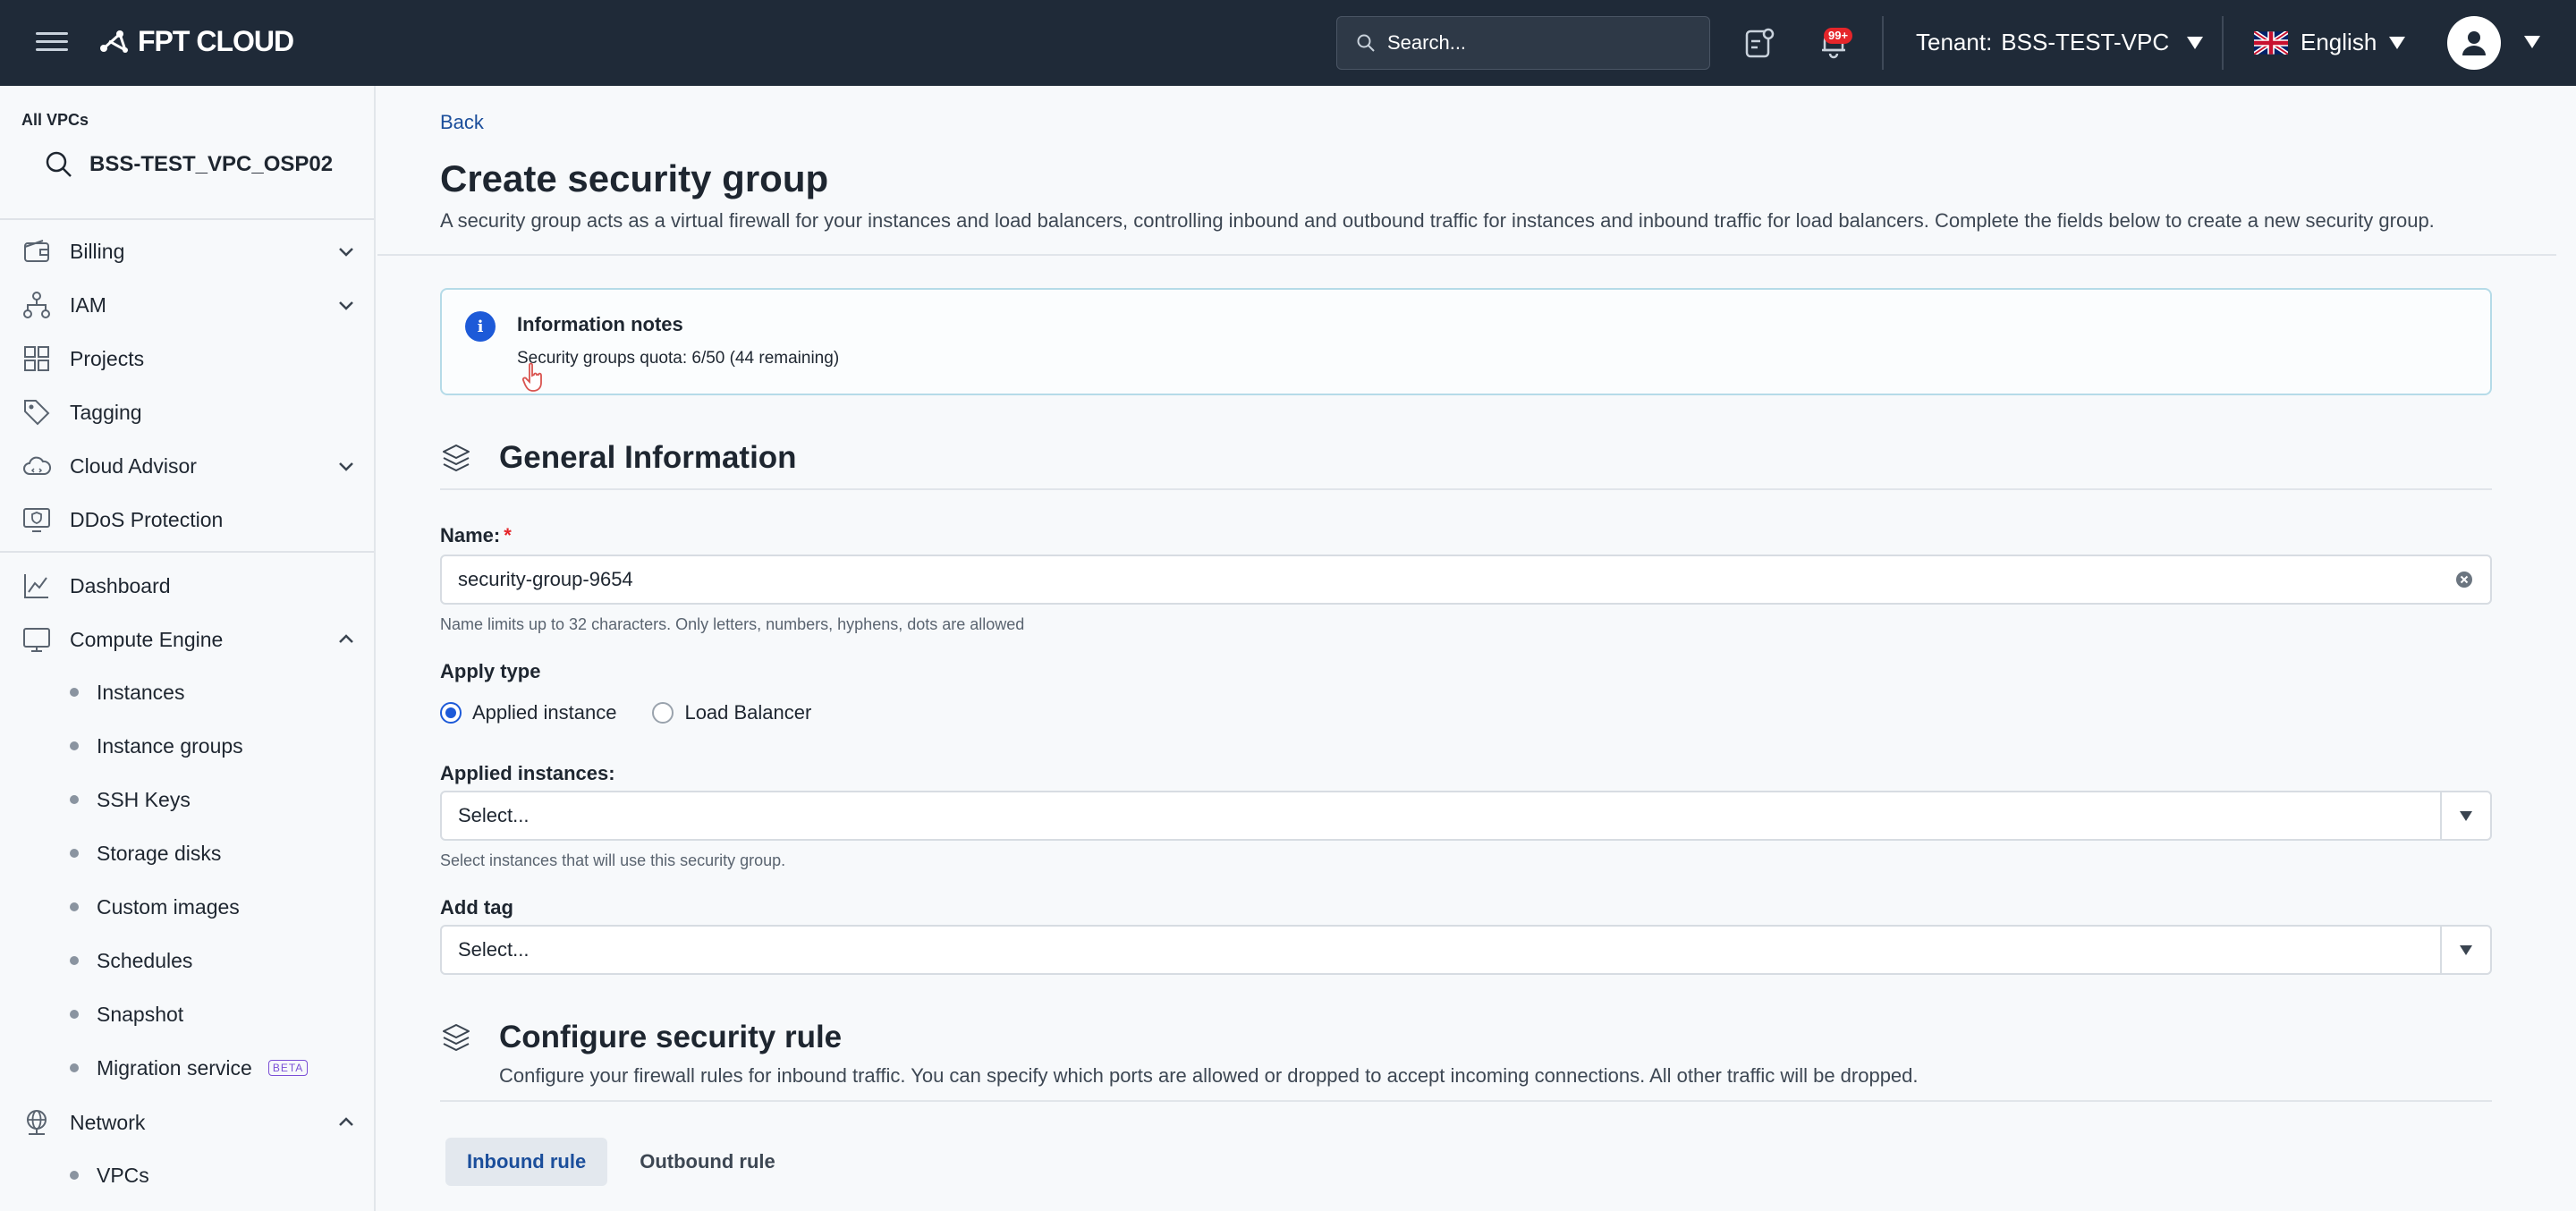 The height and width of the screenshot is (1211, 2576). I want to click on sidebar-item-label: Tagging, so click(106, 412).